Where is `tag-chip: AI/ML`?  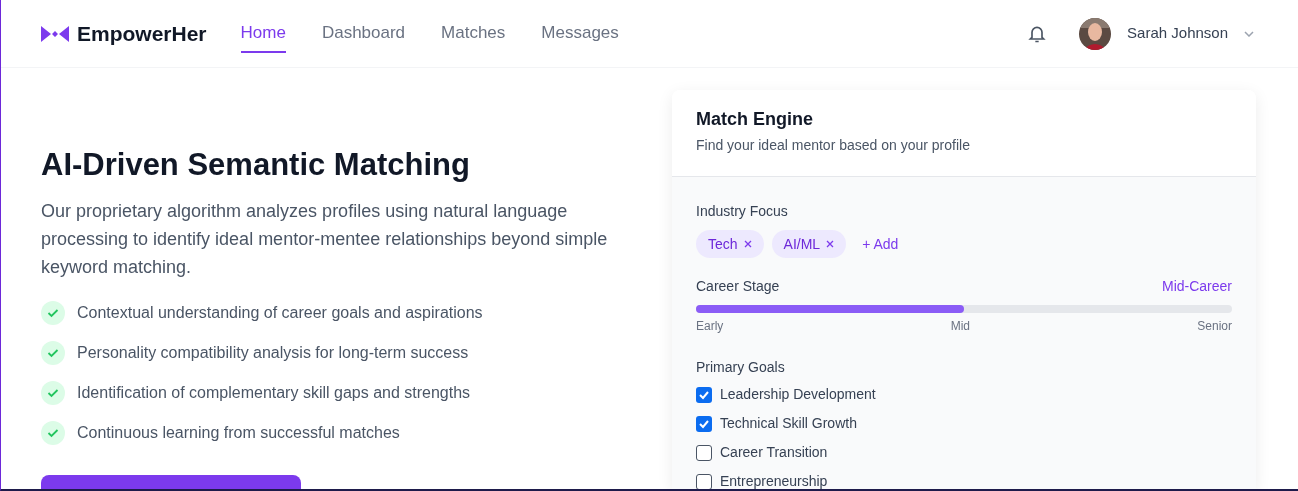
tag-chip: AI/ML is located at coordinates (809, 244).